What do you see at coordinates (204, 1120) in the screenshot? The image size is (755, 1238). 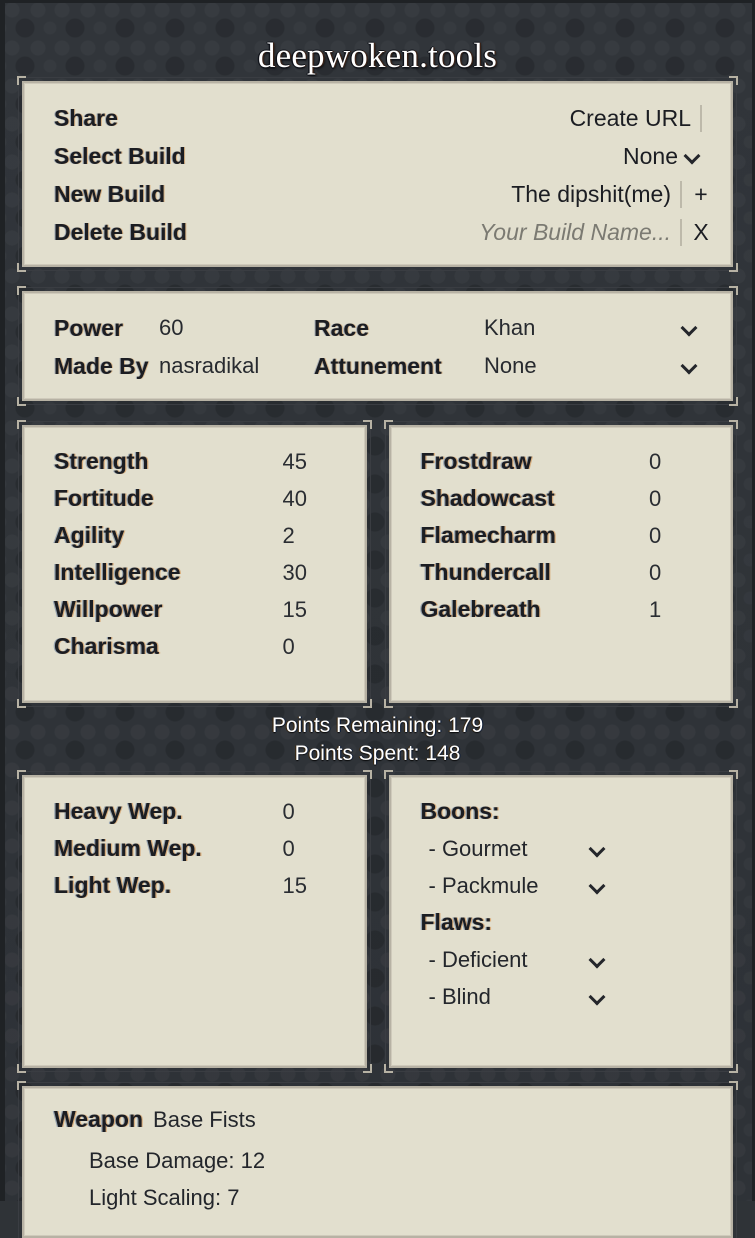 I see `weapon-name: Base Fists` at bounding box center [204, 1120].